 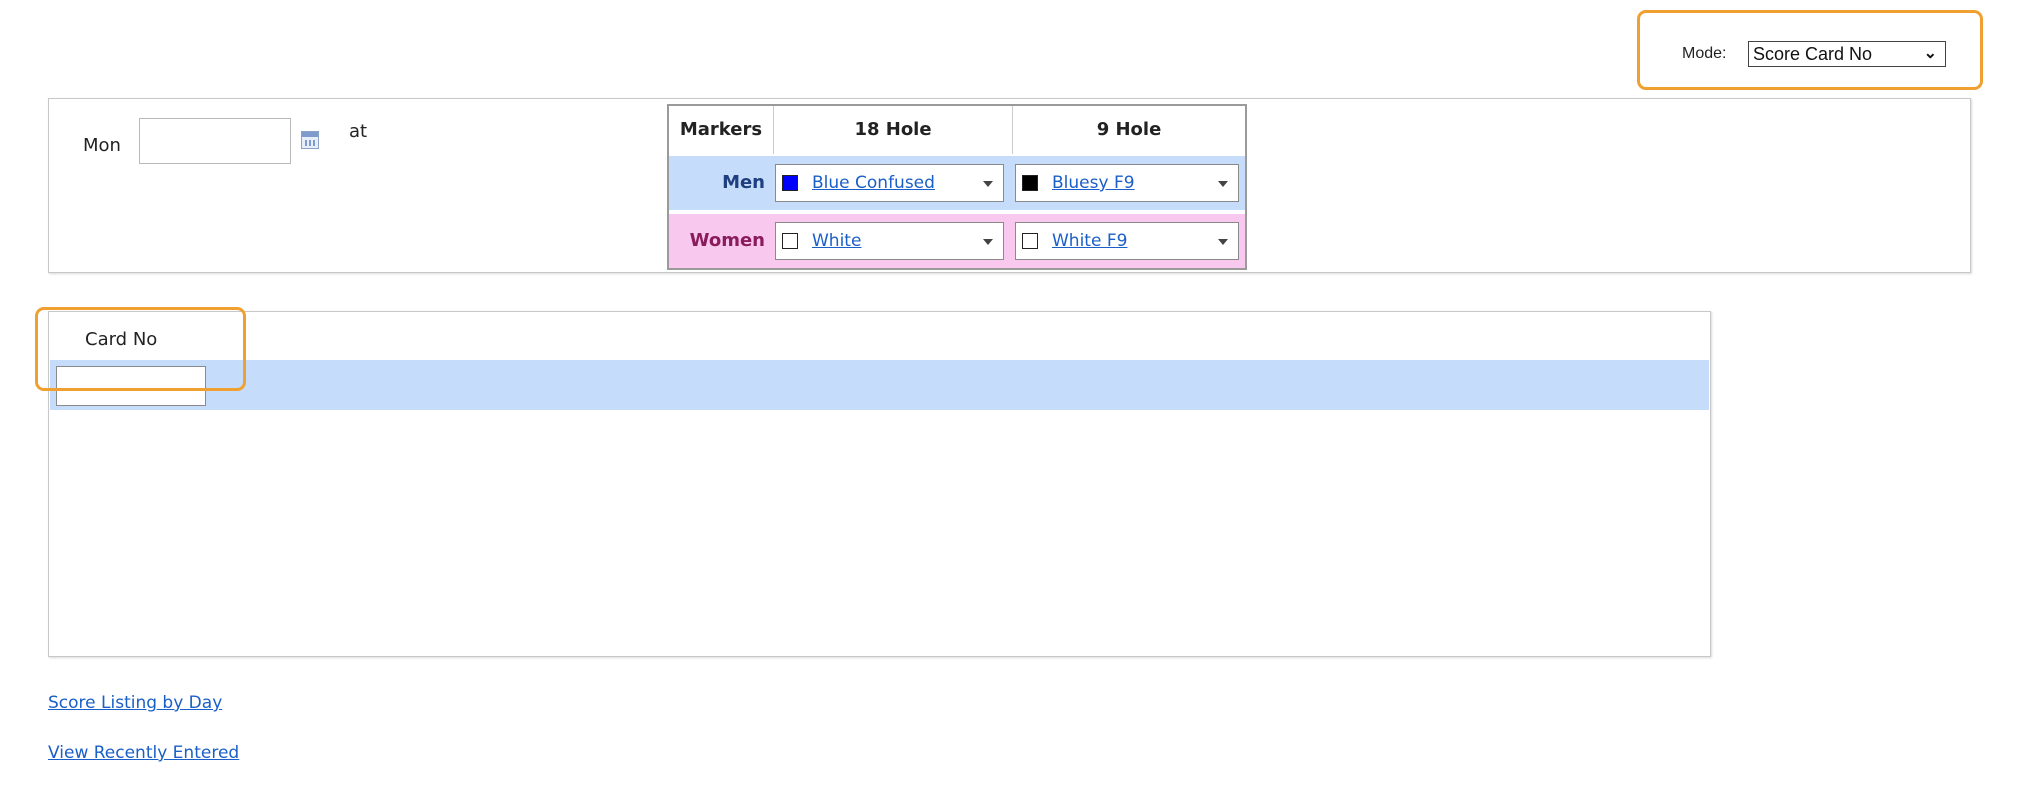 I want to click on row-label-women: Women, so click(x=727, y=240).